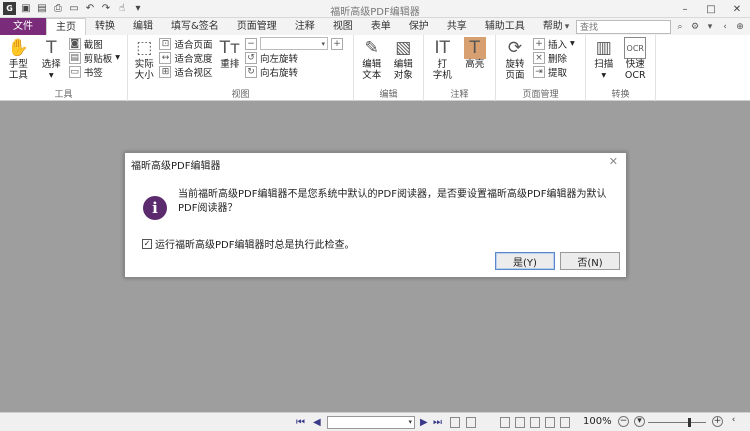  I want to click on minimize-button: –, so click(685, 9).